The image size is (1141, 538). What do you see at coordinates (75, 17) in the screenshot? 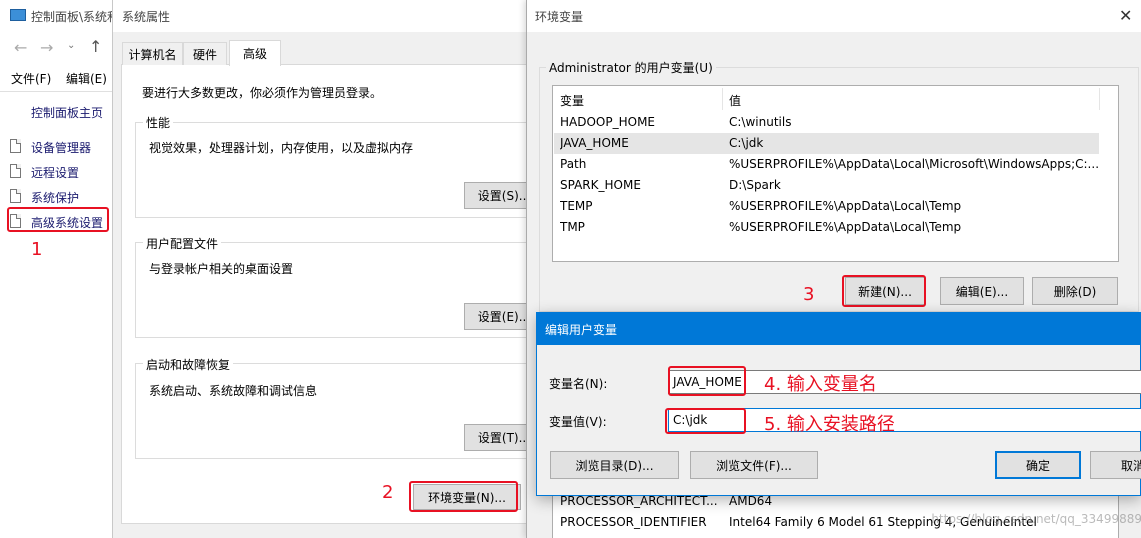
I see `control-panel-title: 控制面板\系统和` at bounding box center [75, 17].